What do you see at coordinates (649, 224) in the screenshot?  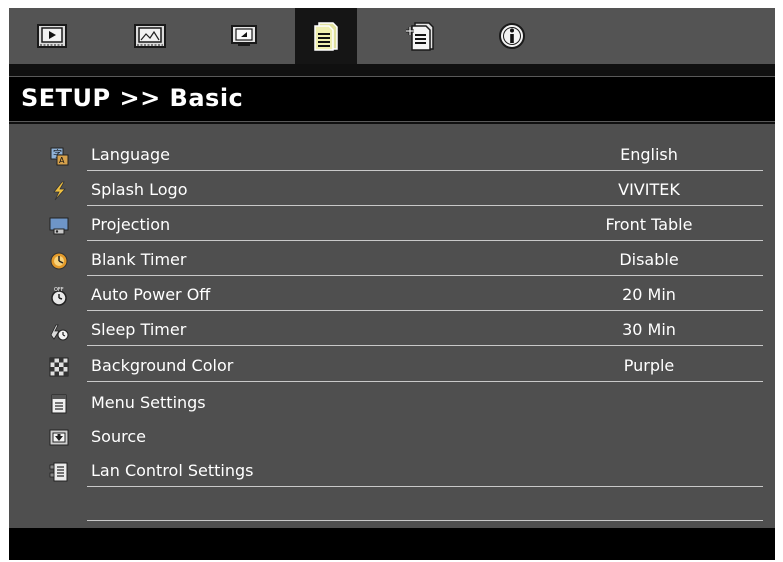 I see `menu-item-value: Front Table` at bounding box center [649, 224].